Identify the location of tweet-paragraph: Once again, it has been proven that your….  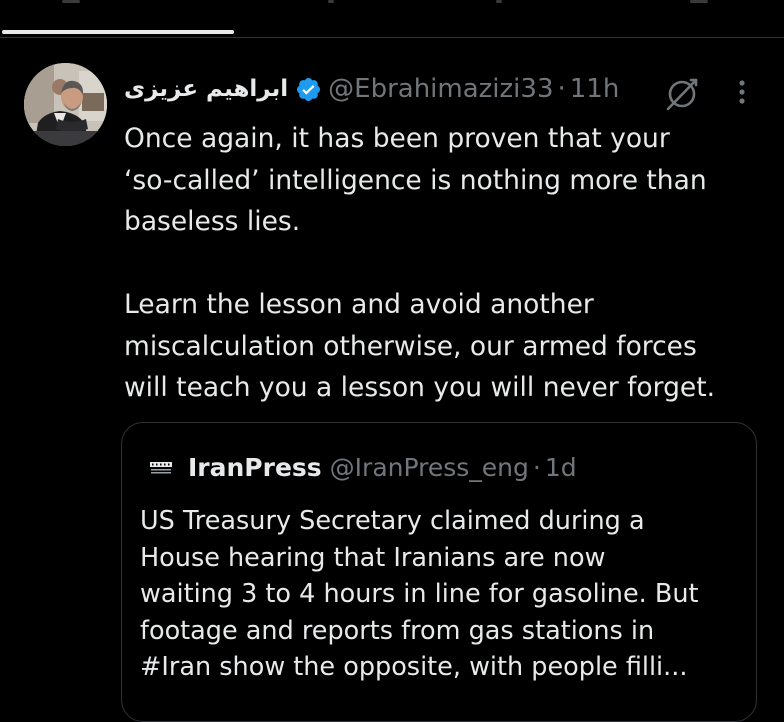
(415, 180).